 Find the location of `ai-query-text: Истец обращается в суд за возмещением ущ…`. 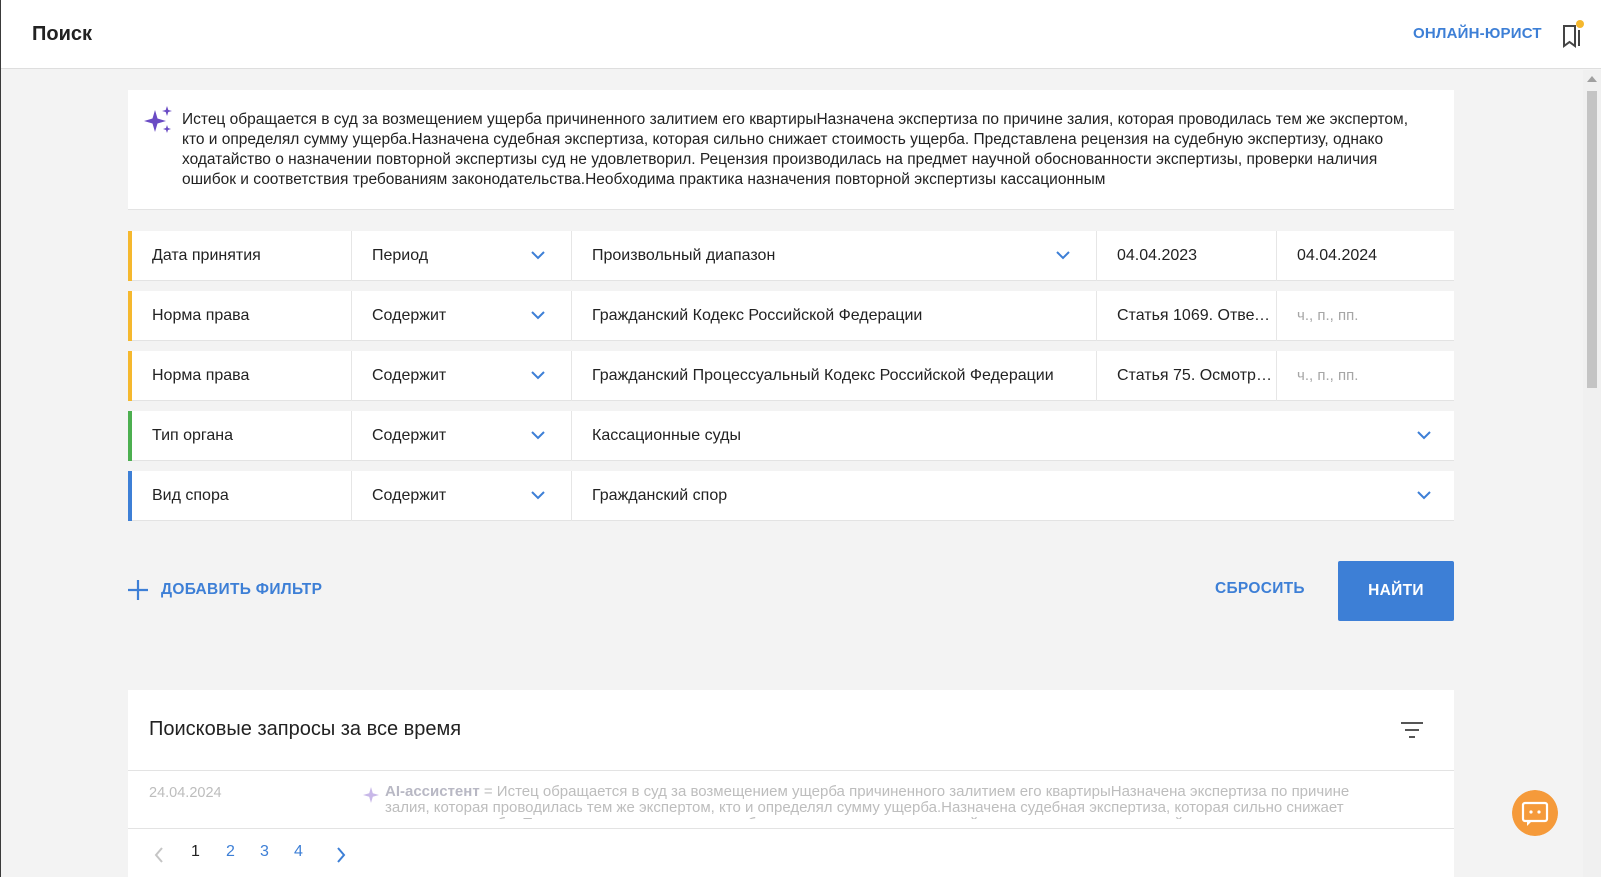

ai-query-text: Истец обращается в суд за возмещением ущ… is located at coordinates (808, 151).